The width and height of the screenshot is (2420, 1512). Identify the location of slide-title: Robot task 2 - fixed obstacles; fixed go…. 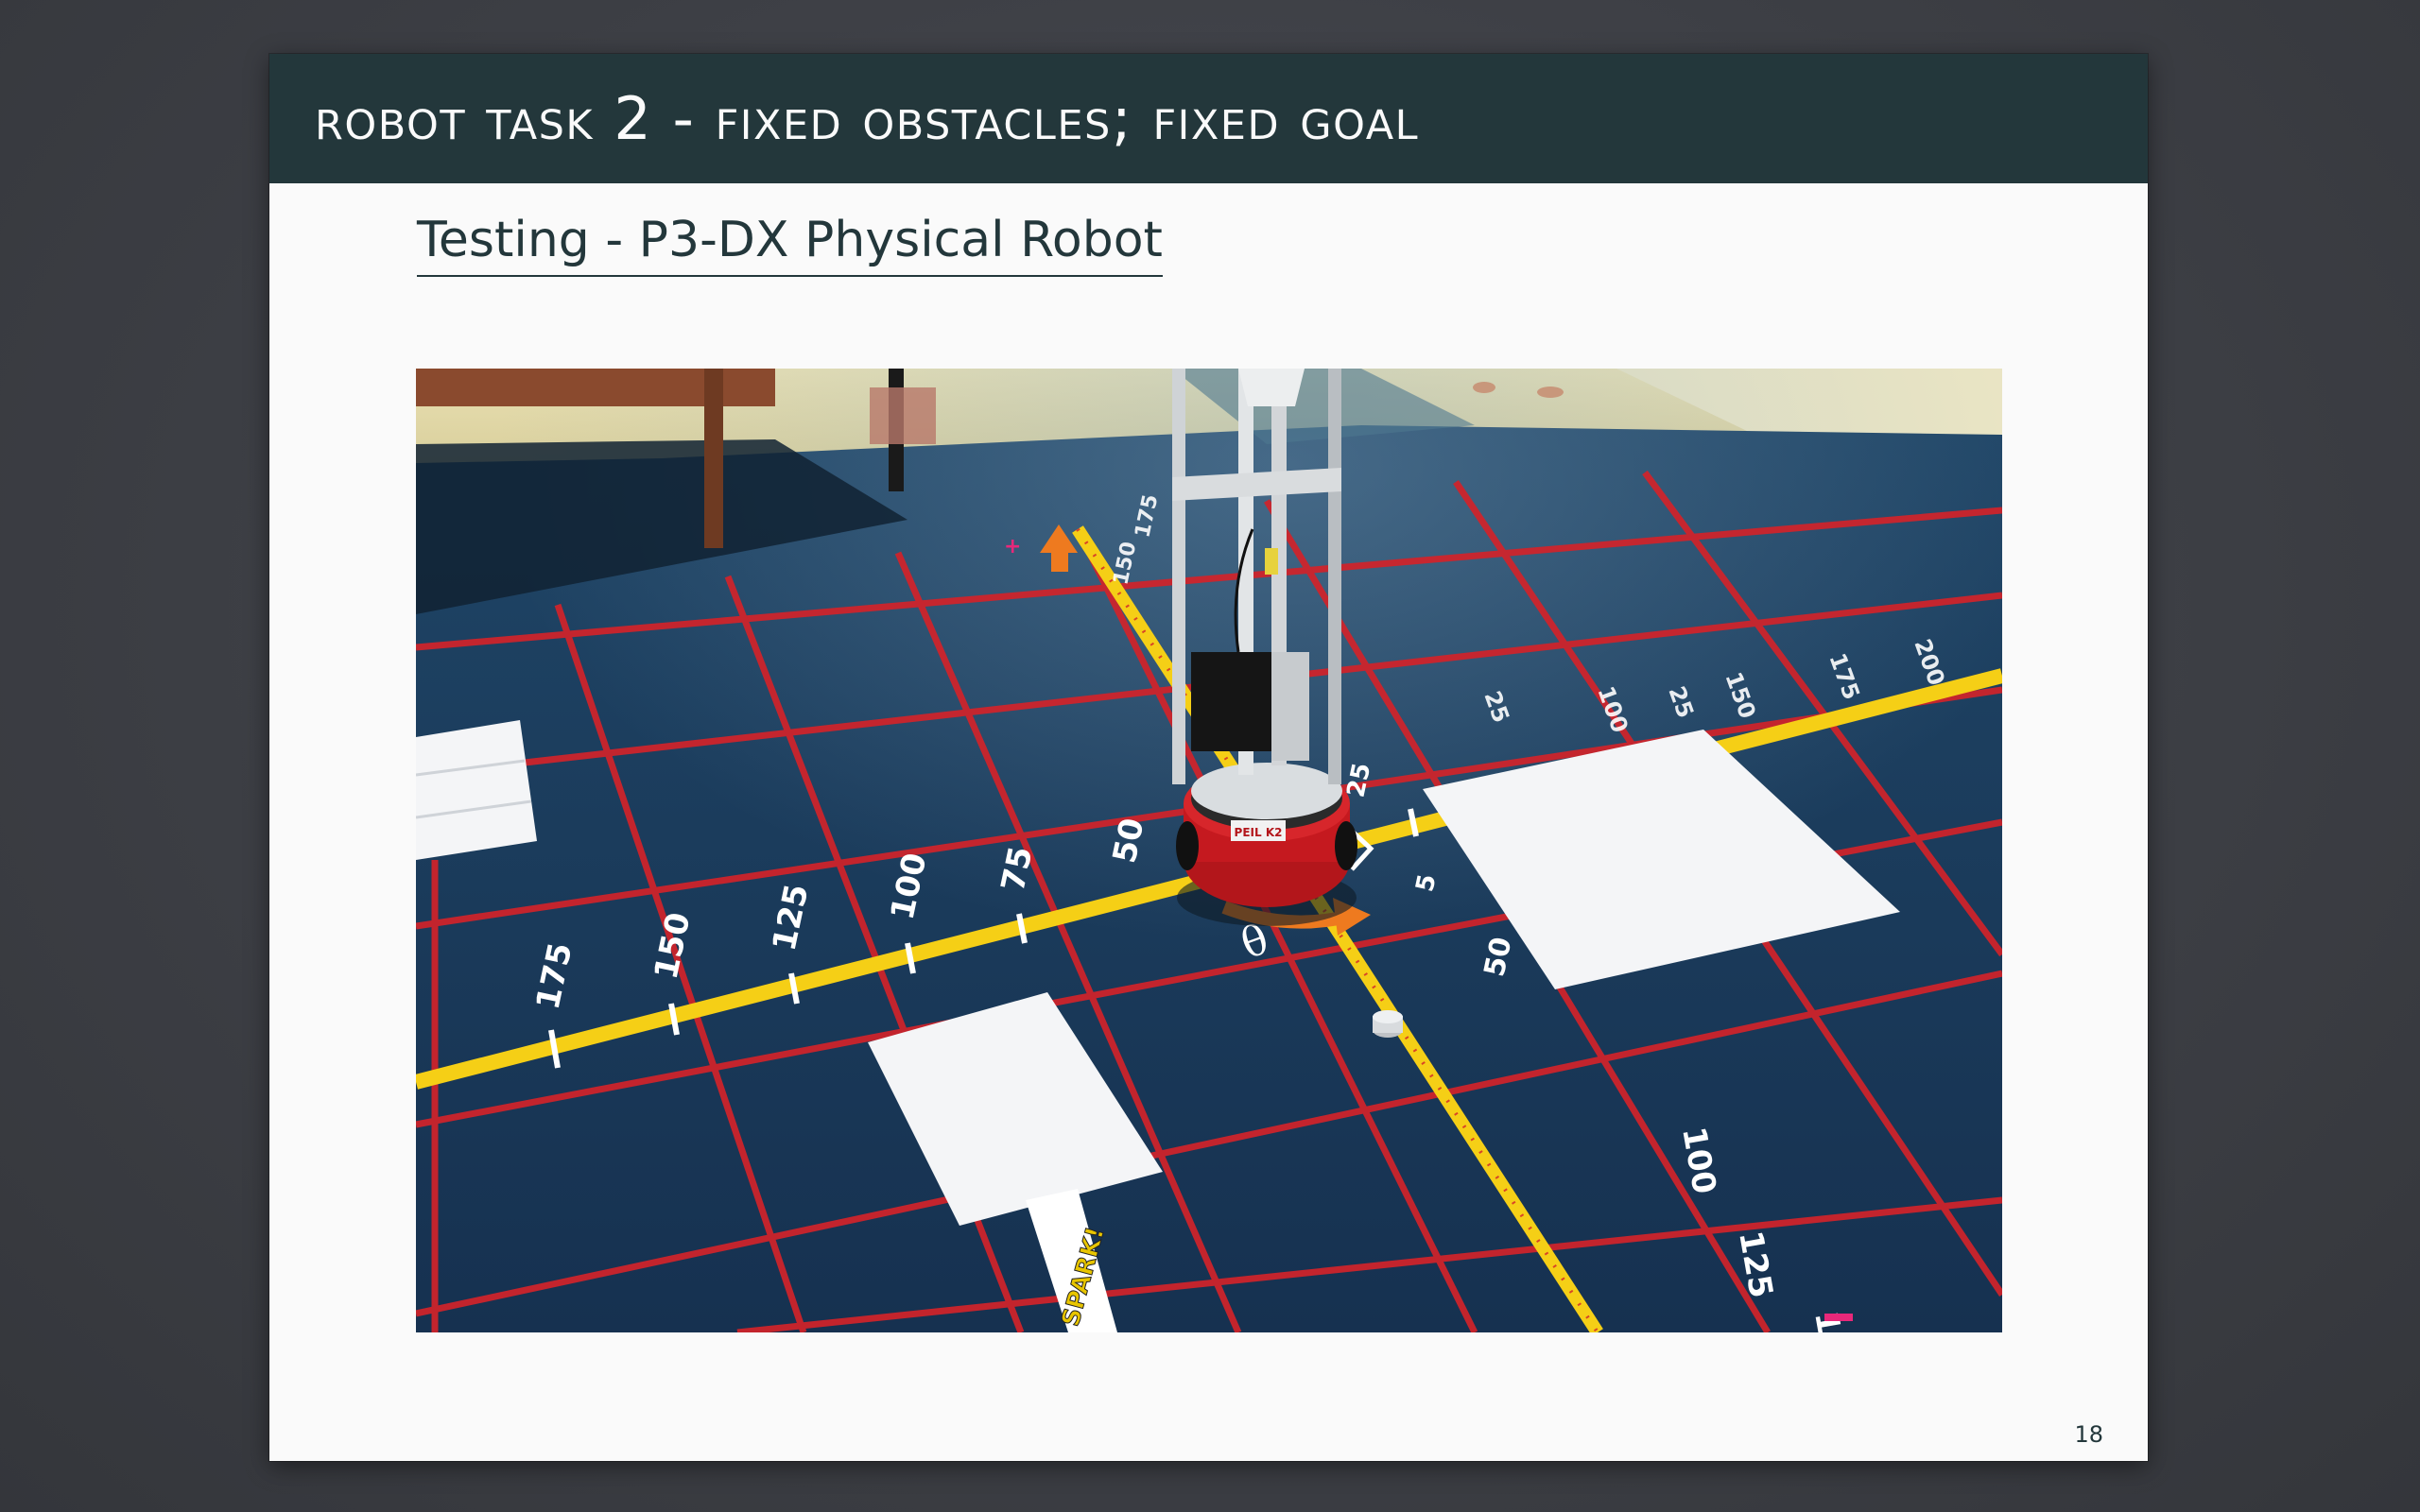
(867, 118).